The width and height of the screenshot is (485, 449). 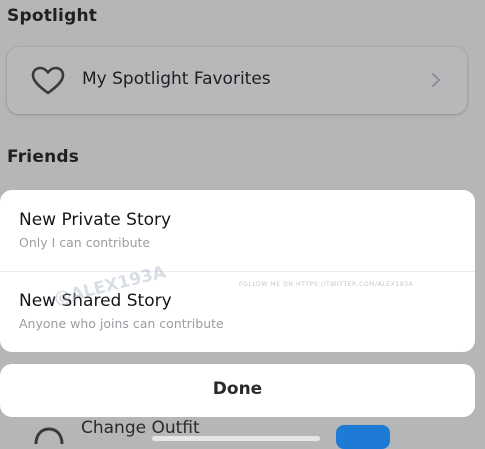 I want to click on change-outfit-button, so click(x=363, y=437).